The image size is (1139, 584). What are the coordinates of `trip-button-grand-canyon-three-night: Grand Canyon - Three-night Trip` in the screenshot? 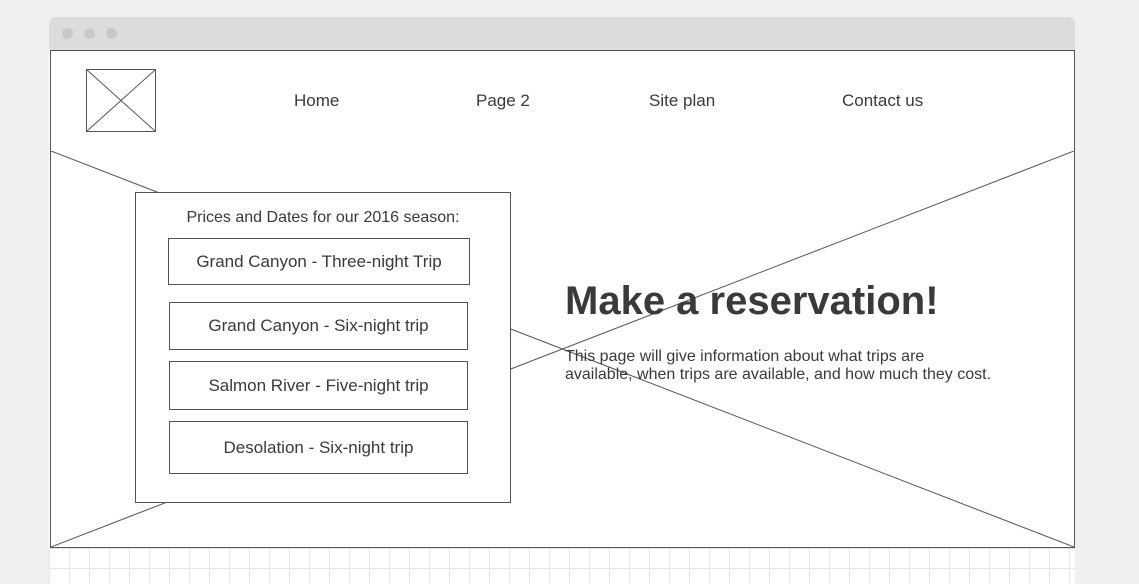 It's located at (319, 261).